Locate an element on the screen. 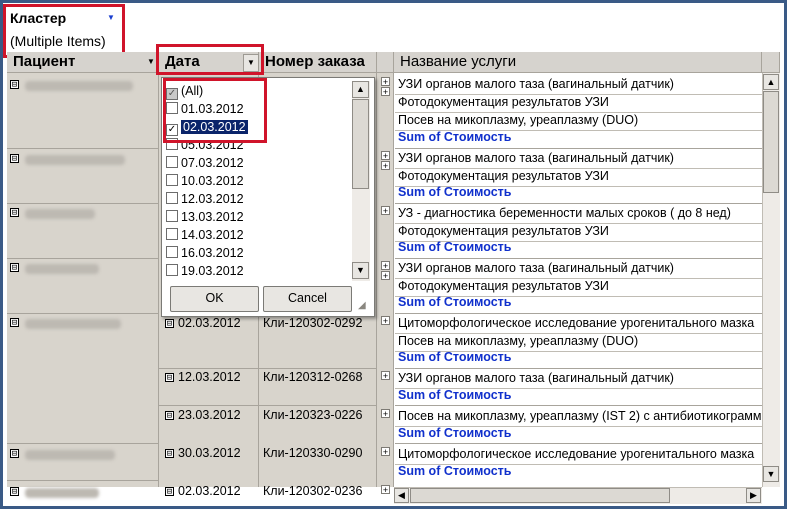 Image resolution: width=787 pixels, height=509 pixels. patient-dropdown-icon: ▼ is located at coordinates (151, 62).